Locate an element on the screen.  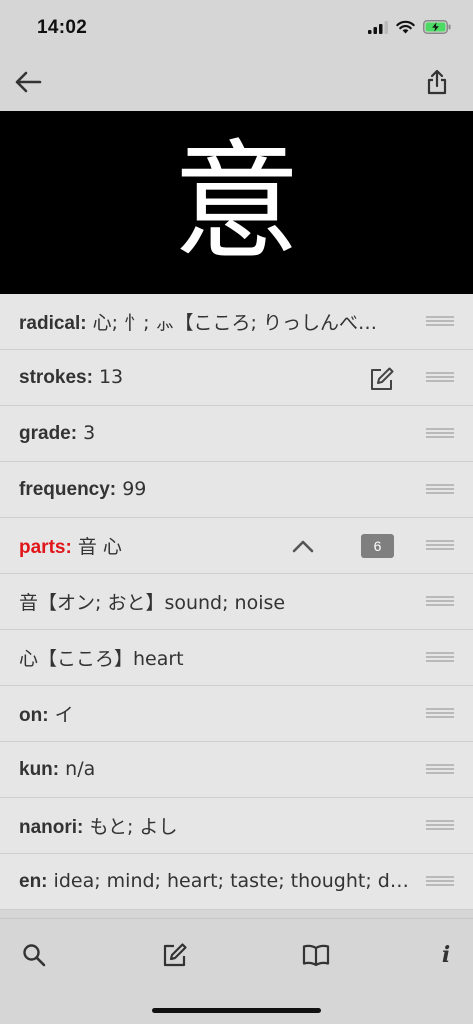
status-icons is located at coordinates (409, 27).